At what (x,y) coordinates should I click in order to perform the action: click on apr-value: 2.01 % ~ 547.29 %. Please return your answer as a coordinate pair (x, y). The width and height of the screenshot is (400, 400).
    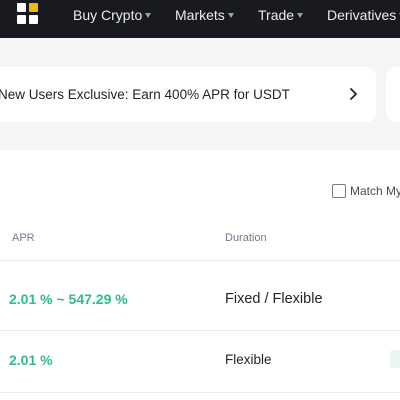
    Looking at the image, I should click on (68, 299).